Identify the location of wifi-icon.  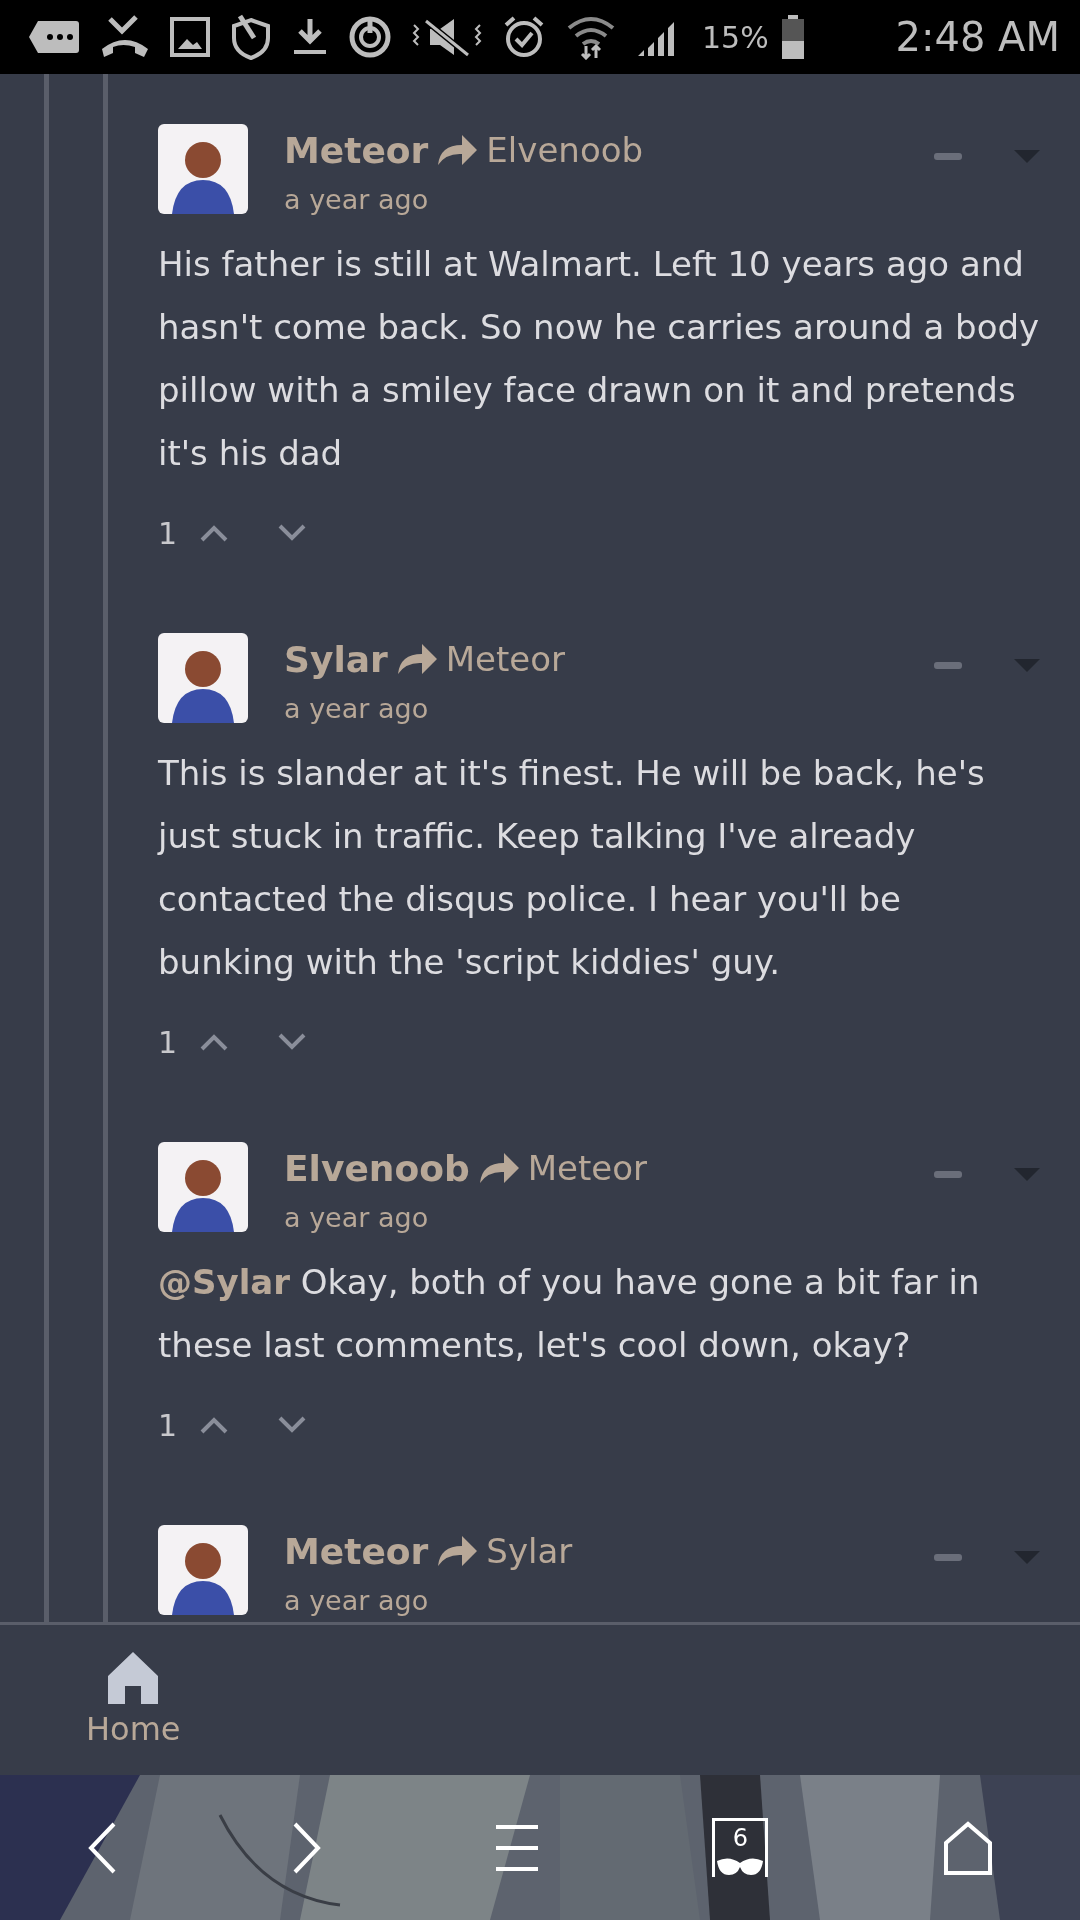
(591, 37).